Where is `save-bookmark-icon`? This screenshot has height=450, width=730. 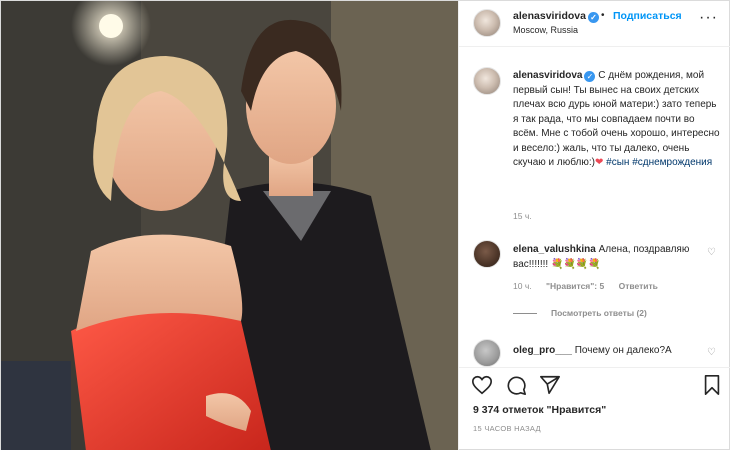
save-bookmark-icon is located at coordinates (712, 385).